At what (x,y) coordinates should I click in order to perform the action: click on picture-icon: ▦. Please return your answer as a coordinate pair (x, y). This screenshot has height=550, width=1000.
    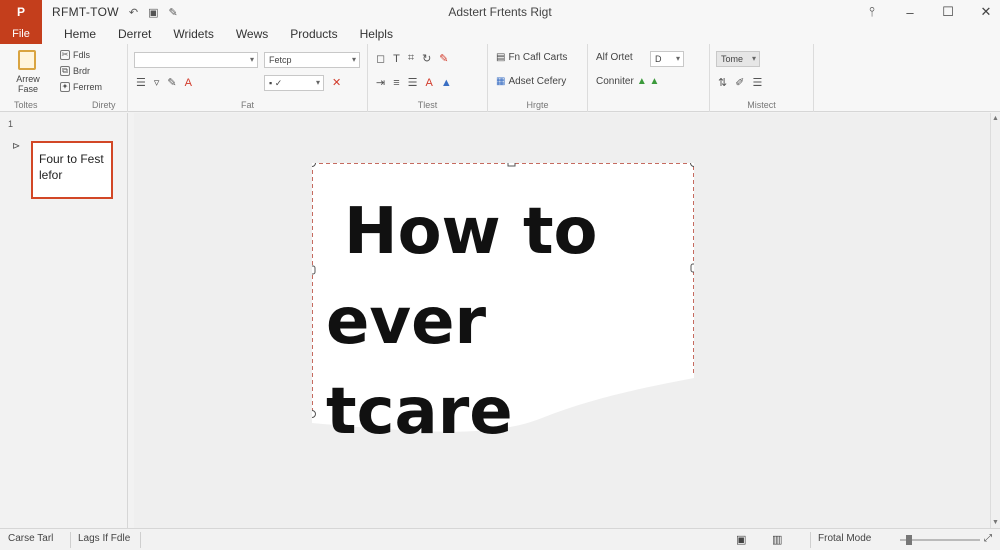
    Looking at the image, I should click on (501, 81).